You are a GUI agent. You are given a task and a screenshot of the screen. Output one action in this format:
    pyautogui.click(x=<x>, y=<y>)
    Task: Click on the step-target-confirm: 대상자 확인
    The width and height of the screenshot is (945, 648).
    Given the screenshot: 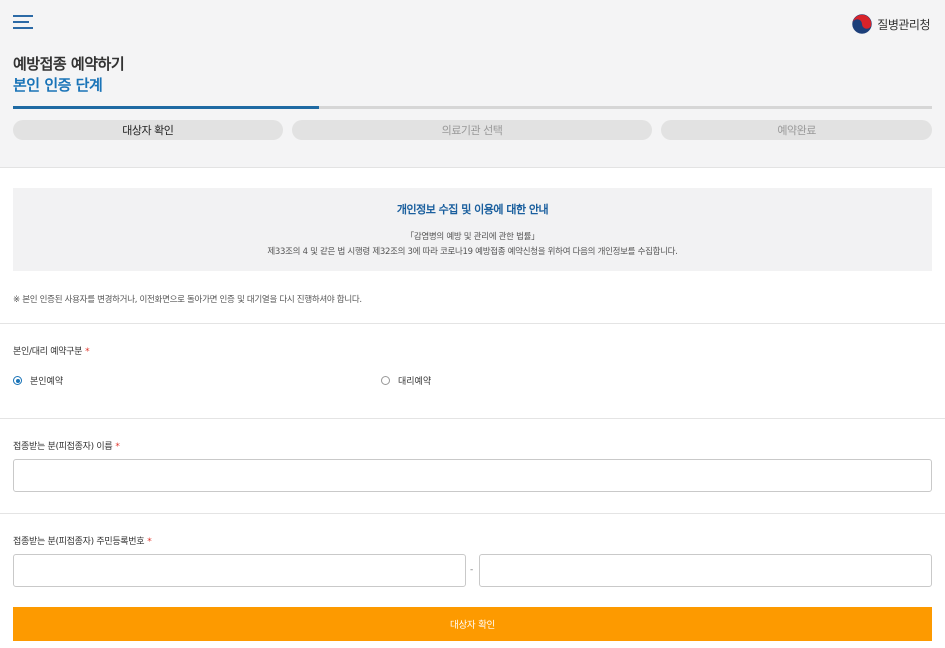 What is the action you would take?
    pyautogui.click(x=148, y=130)
    